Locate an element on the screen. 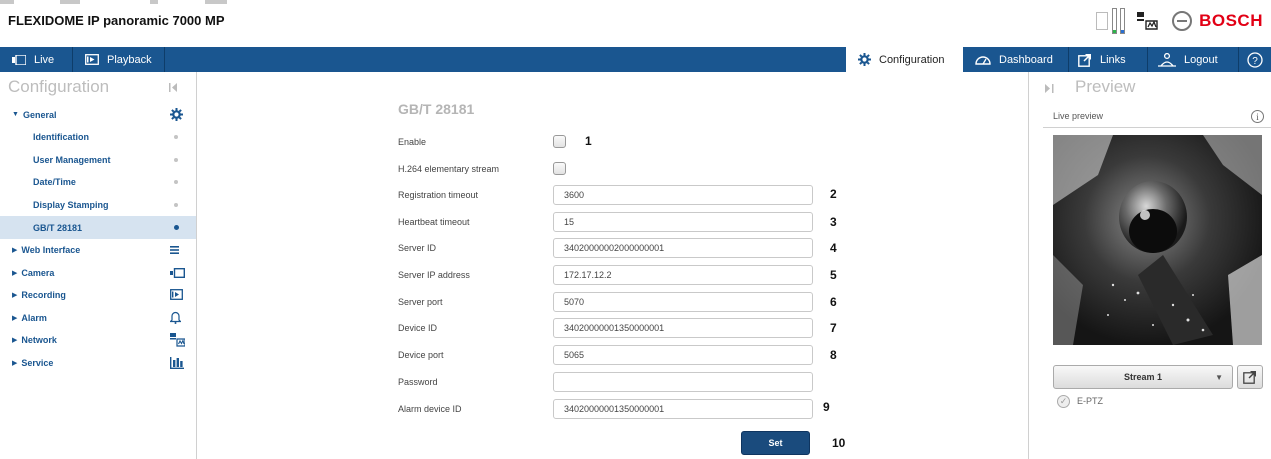 The height and width of the screenshot is (459, 1271). server-port-field is located at coordinates (683, 302).